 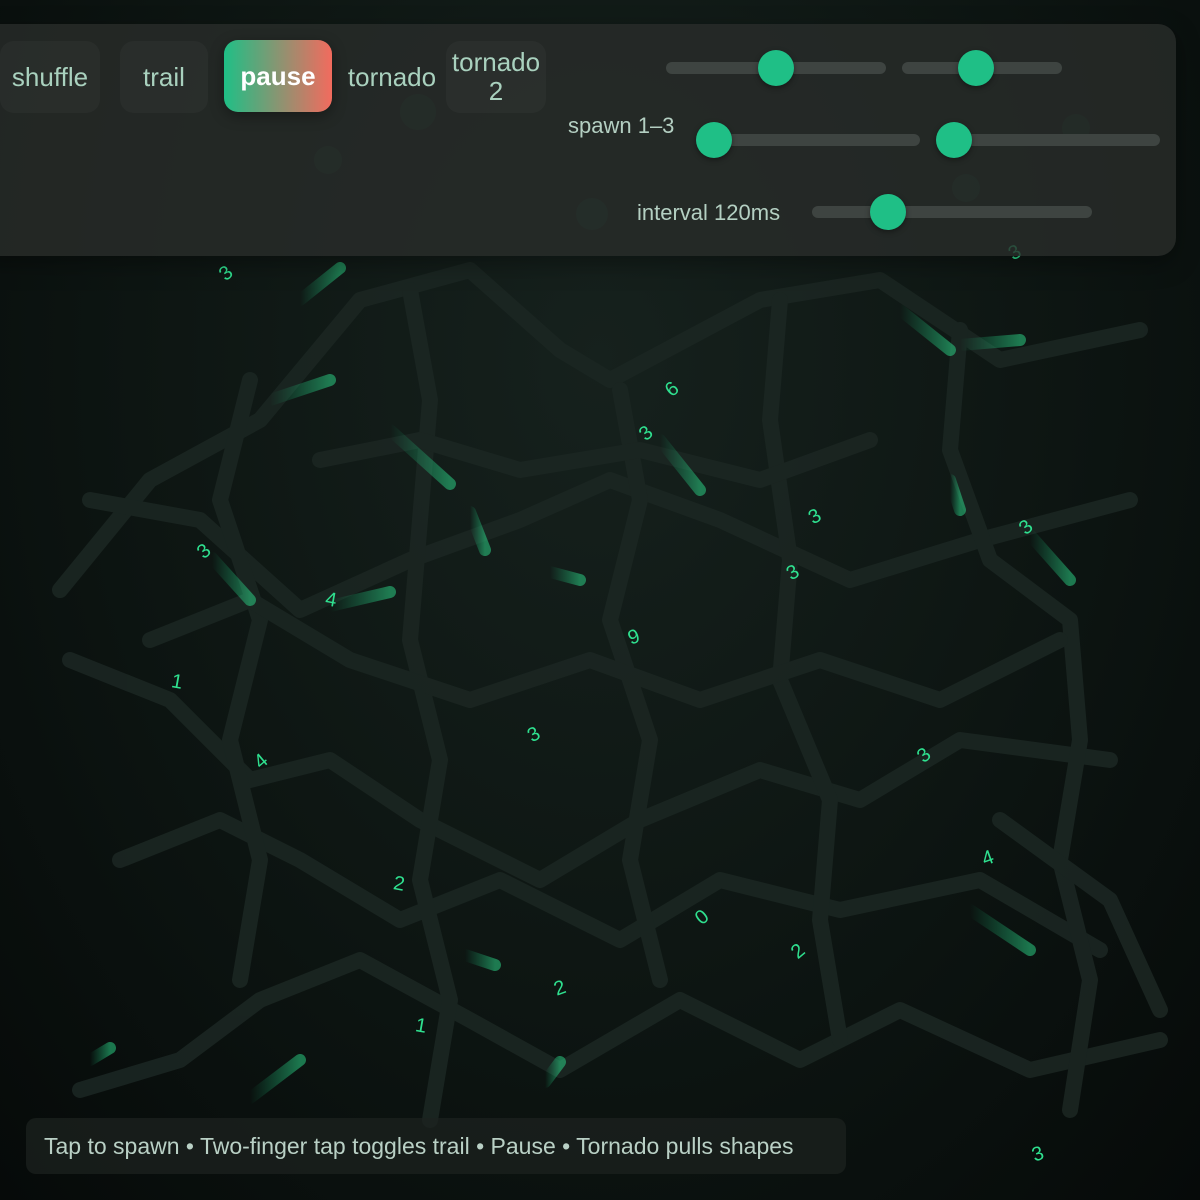 I want to click on top-left-slider-thumb, so click(x=776, y=68).